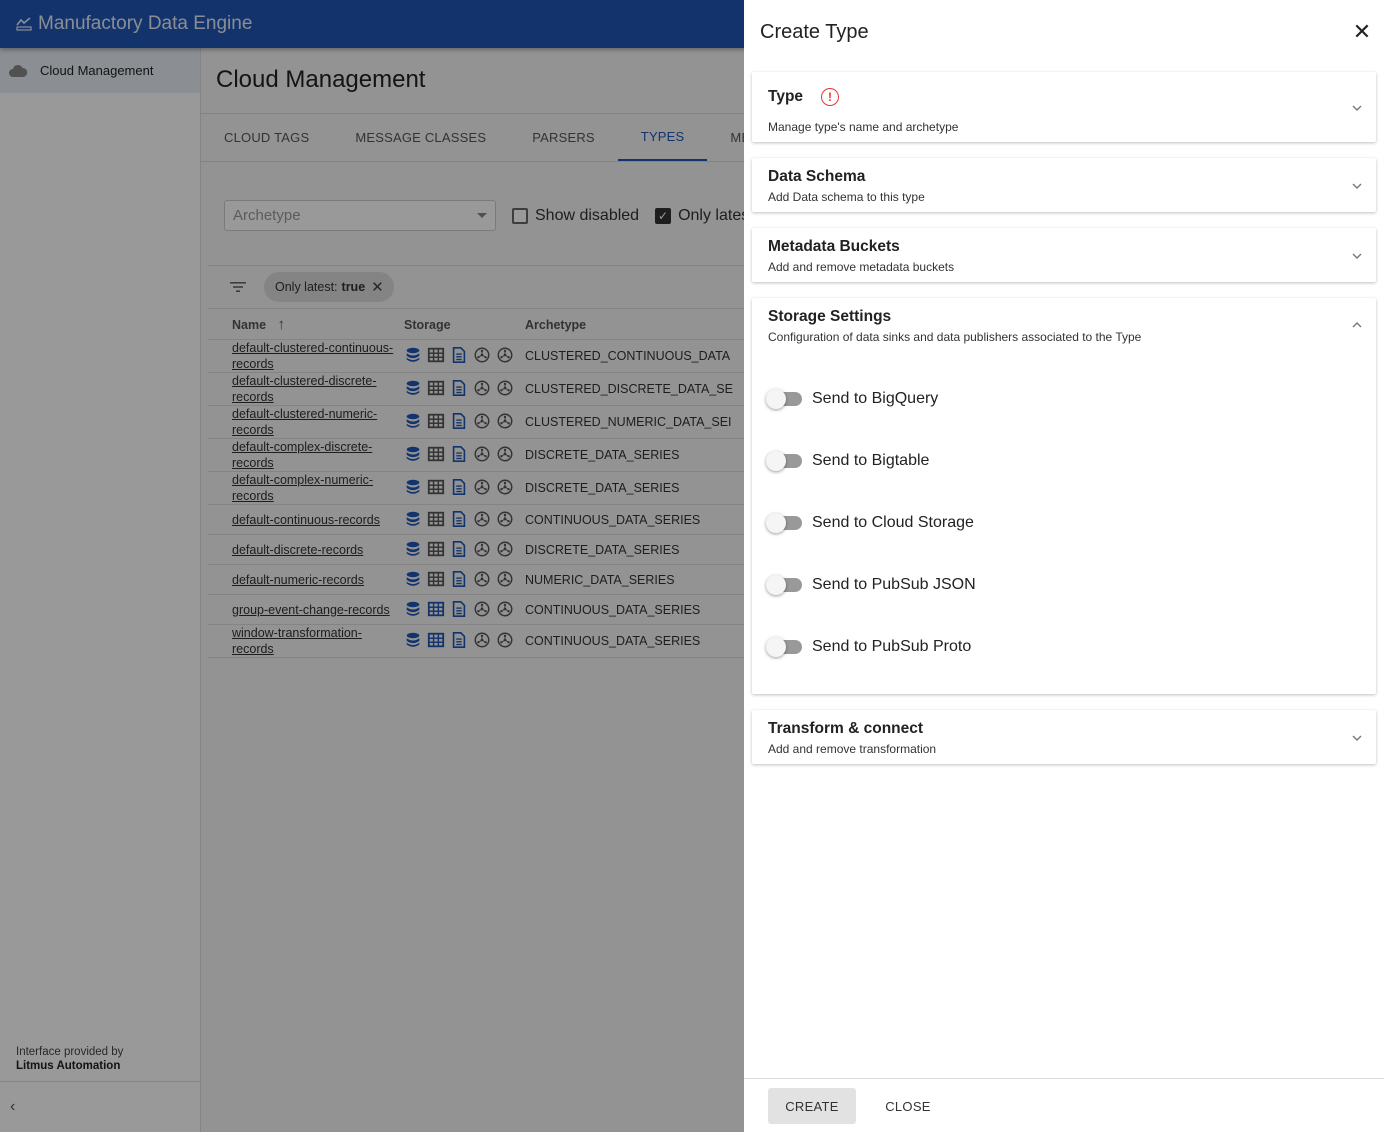 The width and height of the screenshot is (1384, 1132). I want to click on panel-title: Storage Settings, so click(829, 317).